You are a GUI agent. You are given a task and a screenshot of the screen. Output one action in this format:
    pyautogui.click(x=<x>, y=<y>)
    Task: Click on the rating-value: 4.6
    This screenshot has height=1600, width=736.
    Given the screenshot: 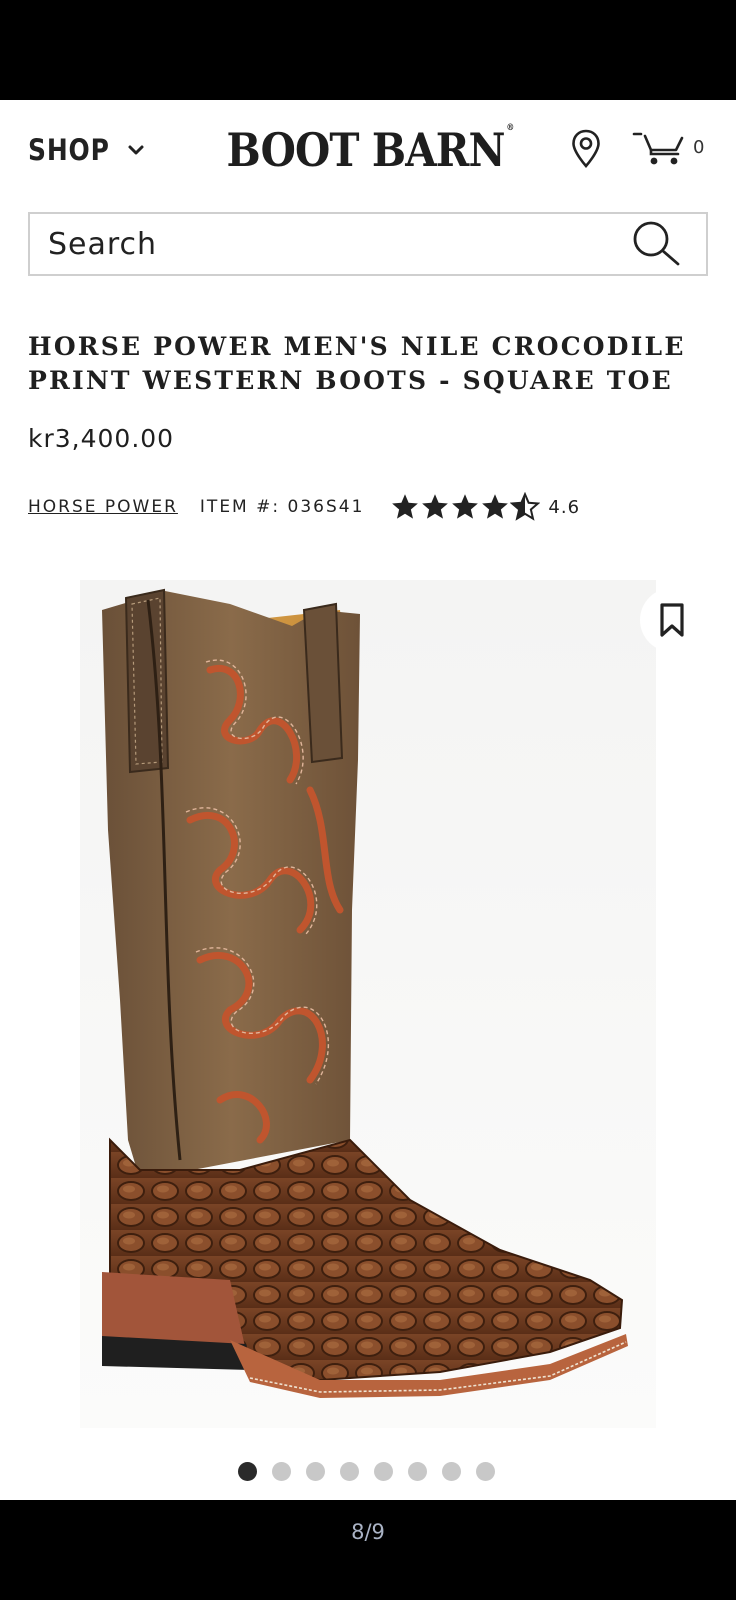 What is the action you would take?
    pyautogui.click(x=564, y=507)
    